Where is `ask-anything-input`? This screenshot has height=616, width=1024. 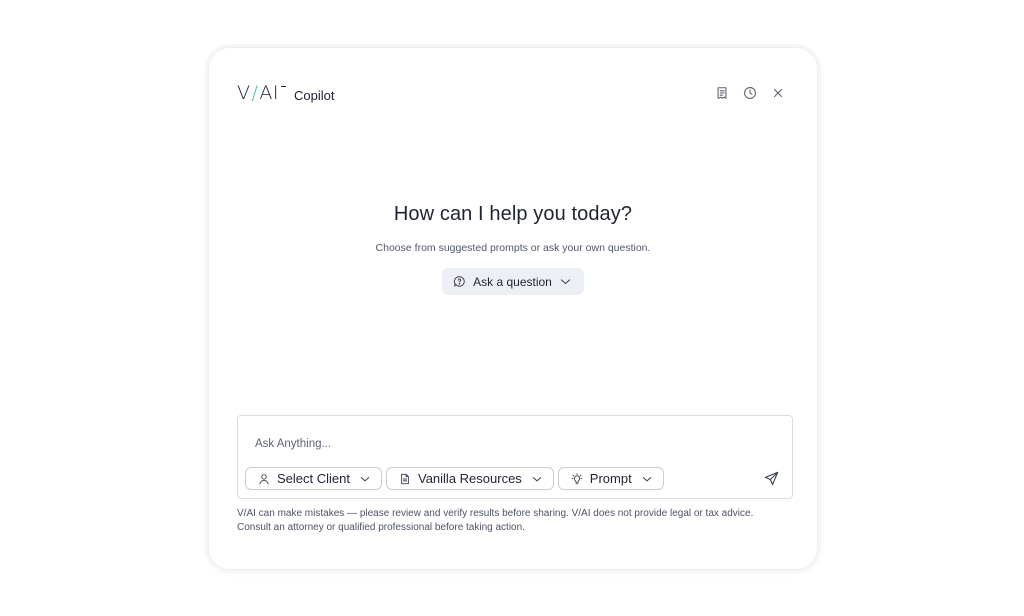
ask-anything-input is located at coordinates (495, 444).